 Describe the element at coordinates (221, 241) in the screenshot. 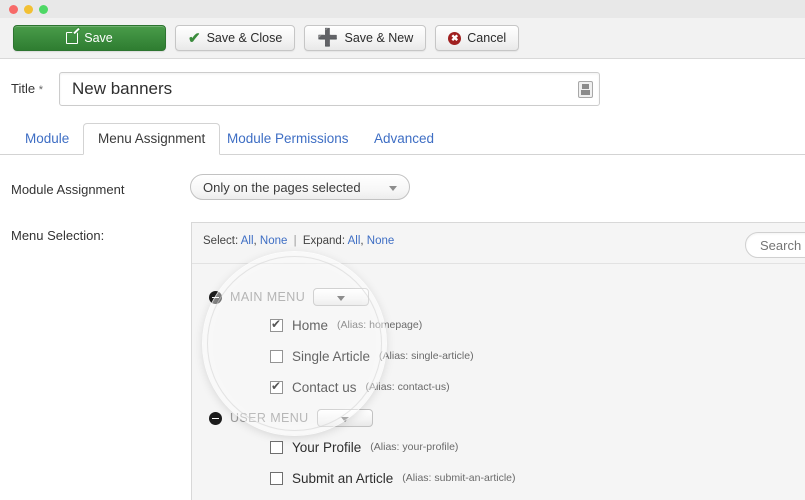

I see `select-prefix: Select:` at that location.